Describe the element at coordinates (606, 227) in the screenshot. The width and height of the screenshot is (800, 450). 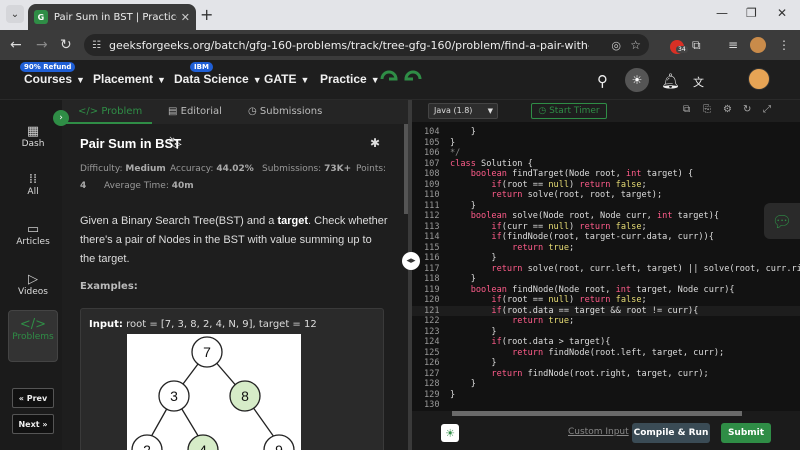
I see `code-line: 113 if(curr == null) return false;` at that location.